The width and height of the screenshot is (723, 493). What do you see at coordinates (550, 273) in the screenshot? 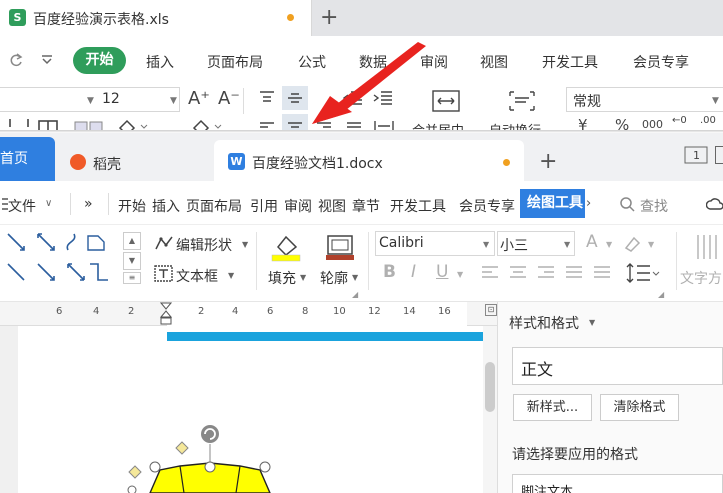
I see `paragraph-align-icons` at bounding box center [550, 273].